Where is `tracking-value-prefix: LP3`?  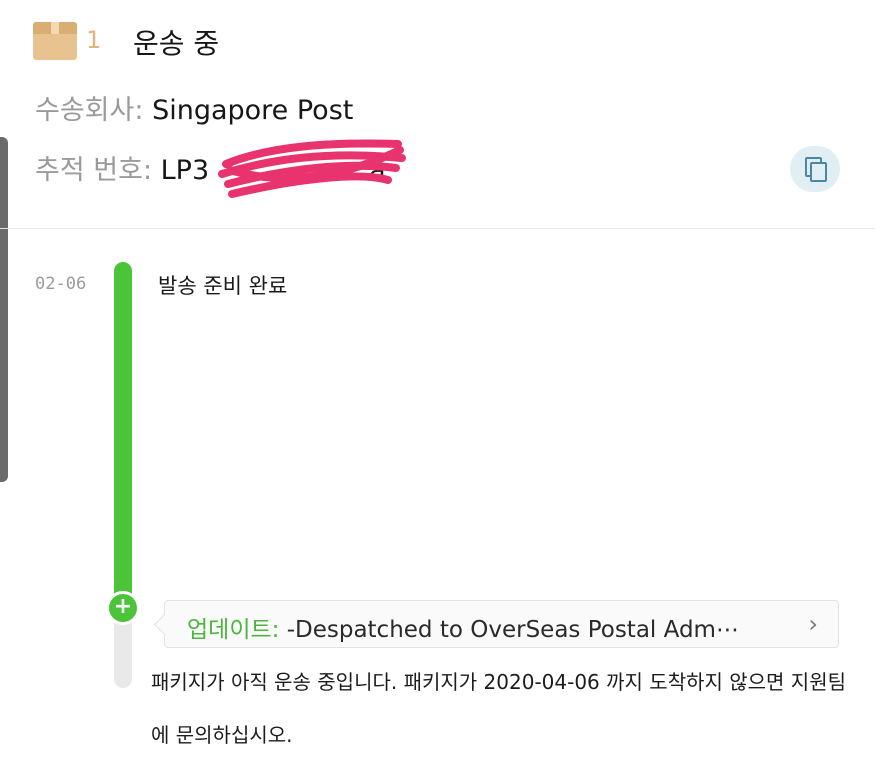
tracking-value-prefix: LP3 is located at coordinates (185, 170).